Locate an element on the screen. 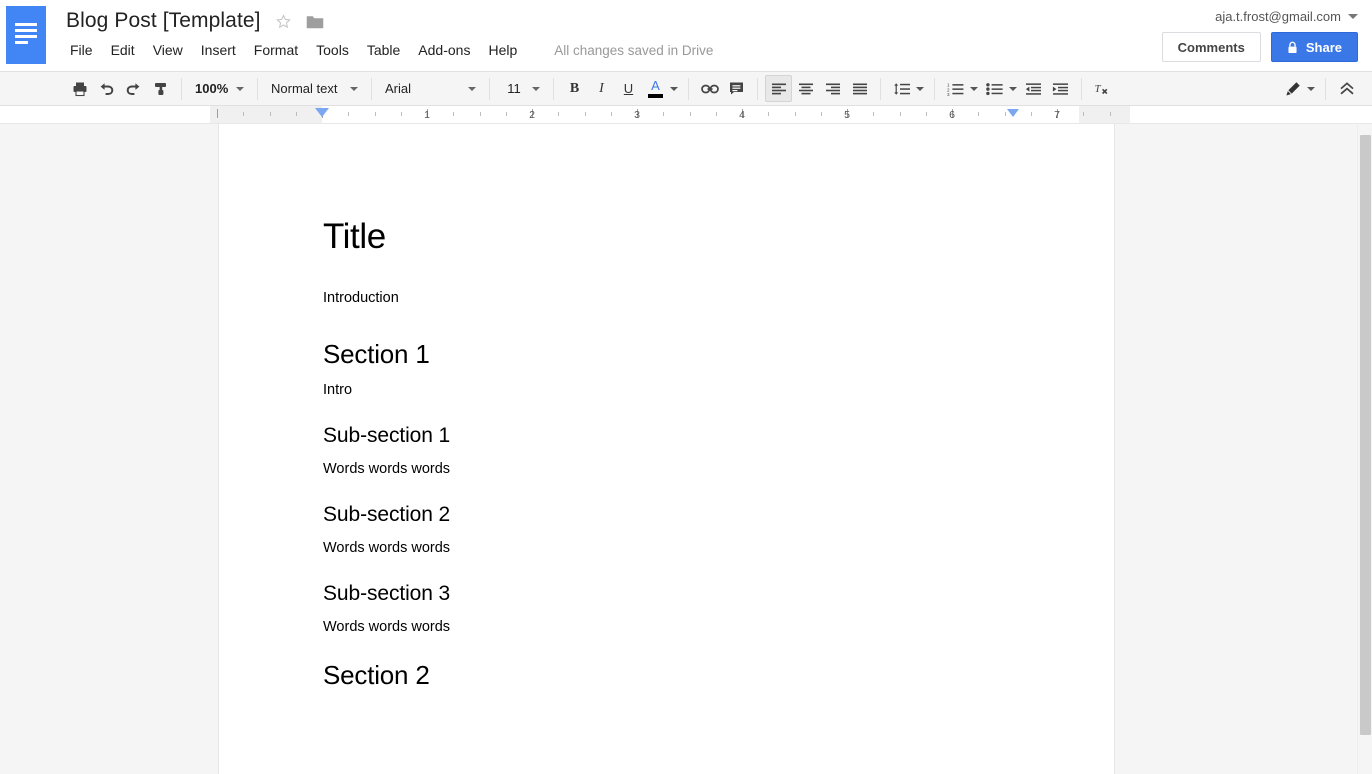 This screenshot has width=1372, height=774. docs-home-button is located at coordinates (26, 35).